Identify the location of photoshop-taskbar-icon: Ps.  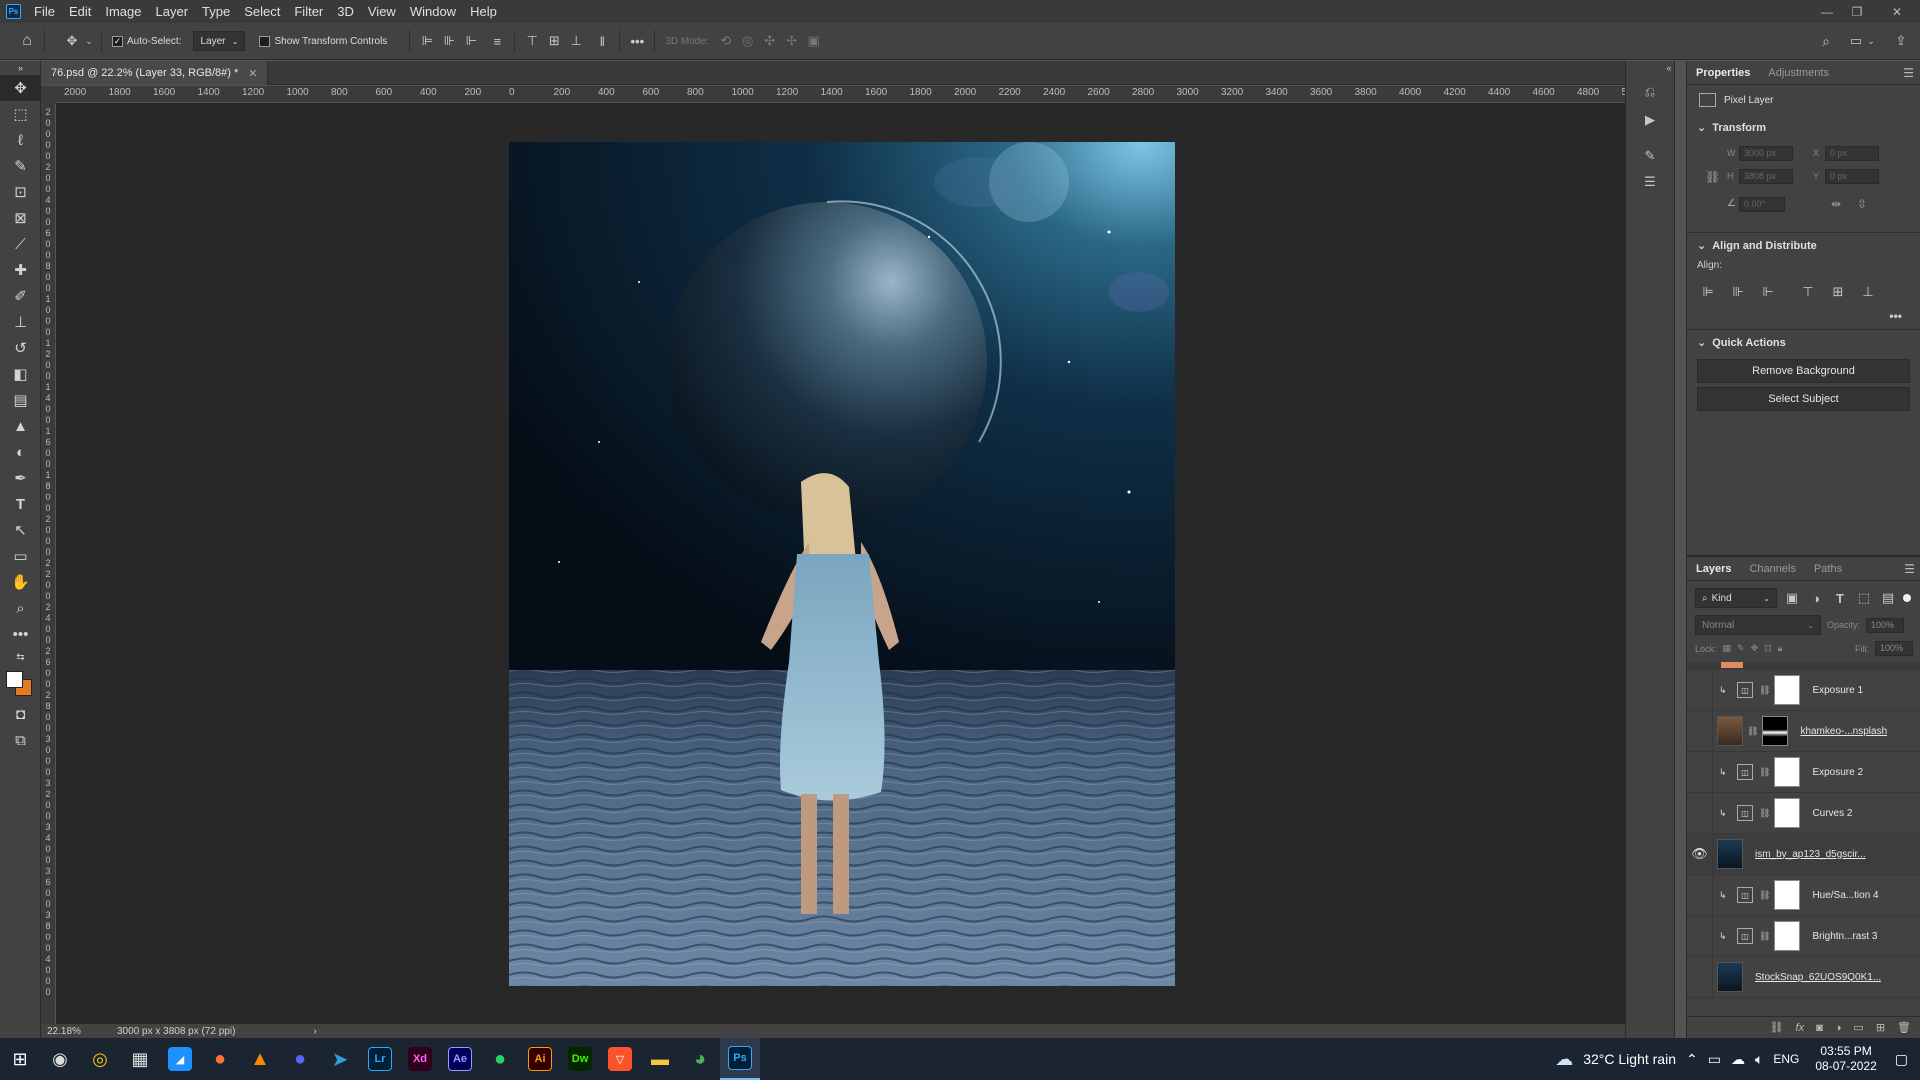
(740, 1059).